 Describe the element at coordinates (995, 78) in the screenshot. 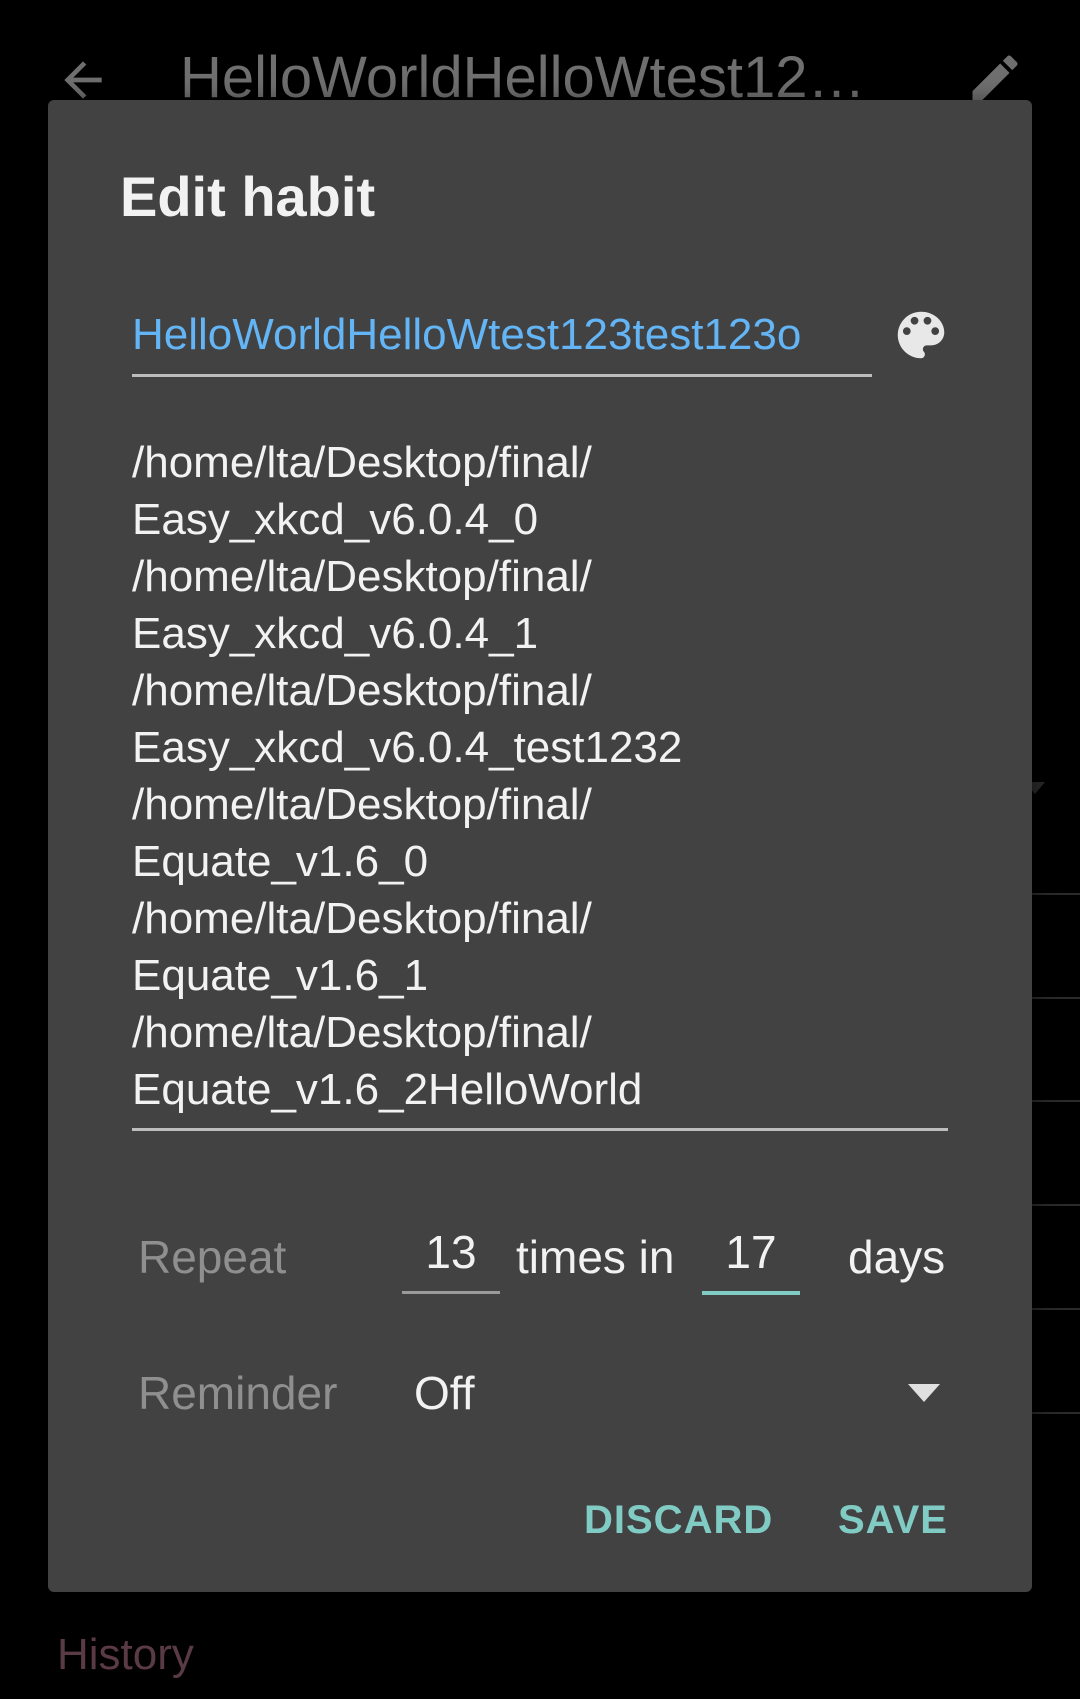

I see `pencil-icon` at that location.